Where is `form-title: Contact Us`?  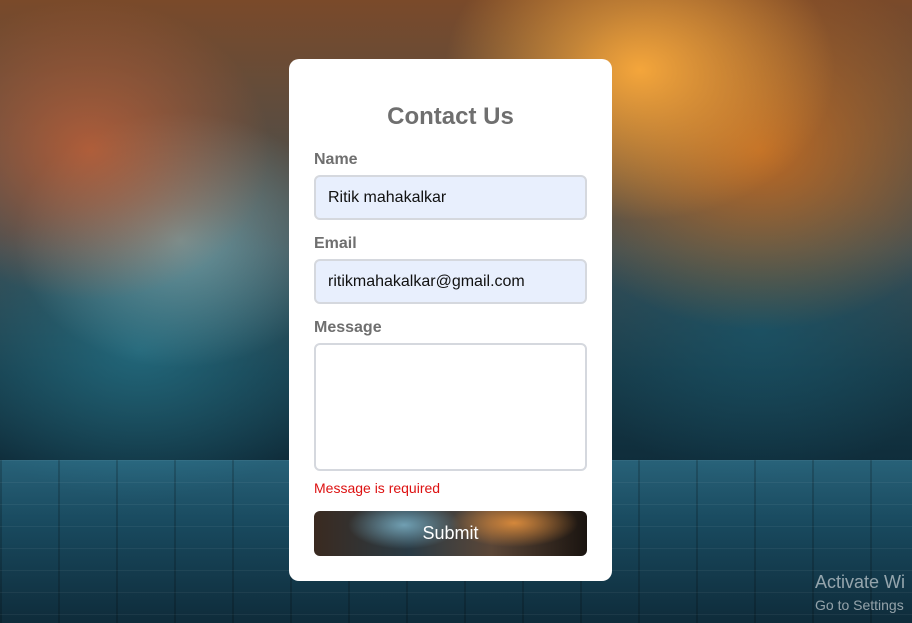 form-title: Contact Us is located at coordinates (450, 116).